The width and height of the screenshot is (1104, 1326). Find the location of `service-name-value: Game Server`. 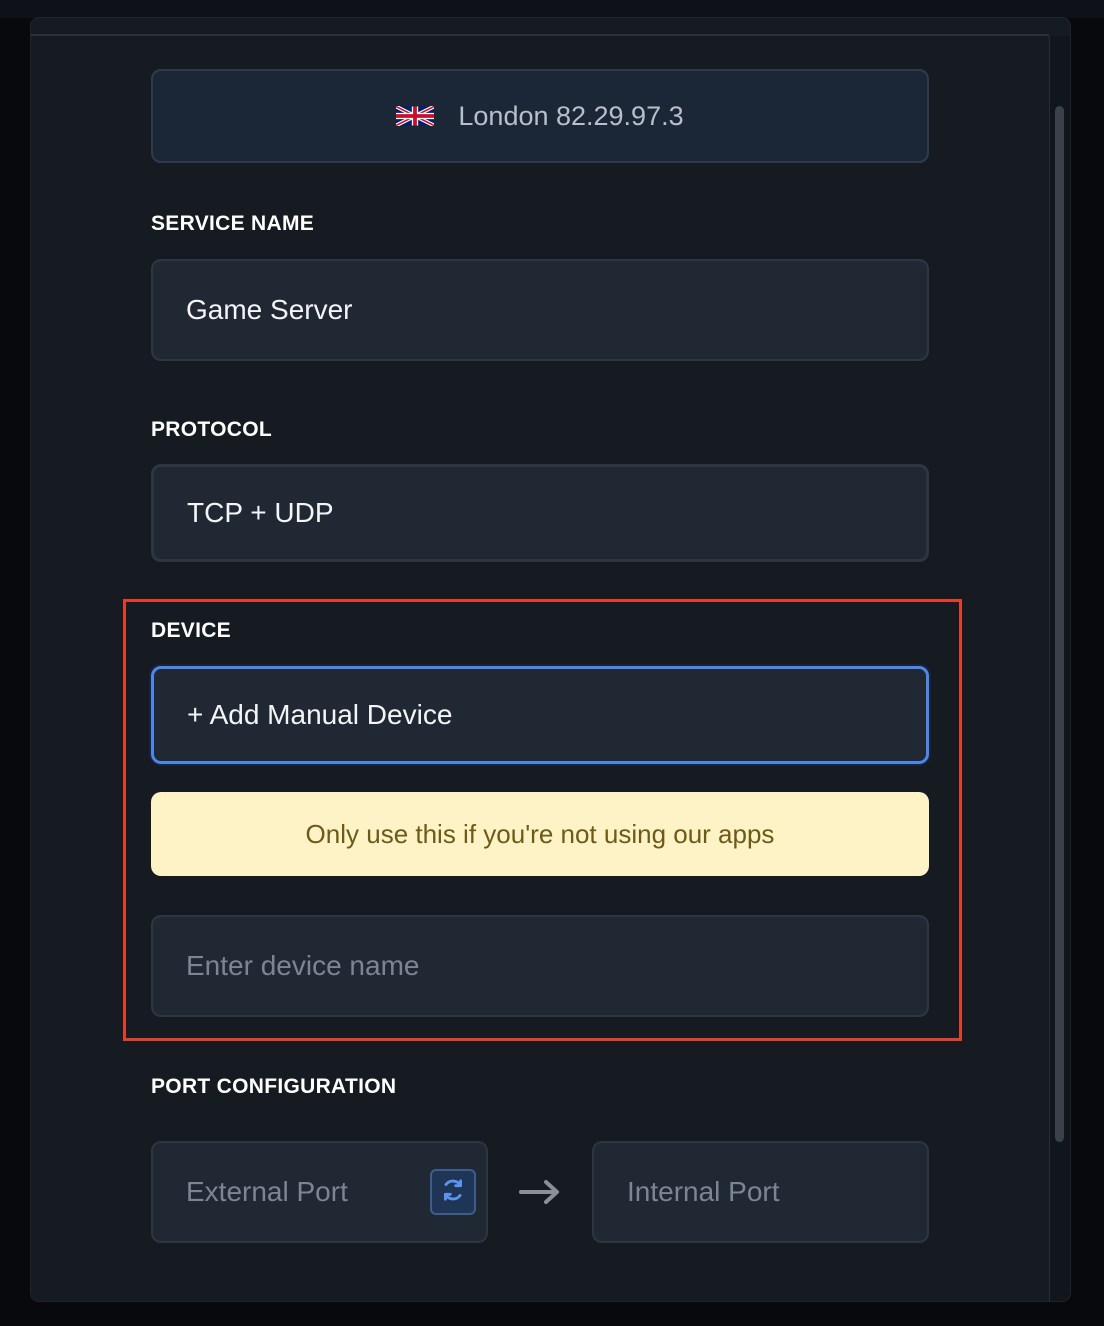

service-name-value: Game Server is located at coordinates (269, 309).